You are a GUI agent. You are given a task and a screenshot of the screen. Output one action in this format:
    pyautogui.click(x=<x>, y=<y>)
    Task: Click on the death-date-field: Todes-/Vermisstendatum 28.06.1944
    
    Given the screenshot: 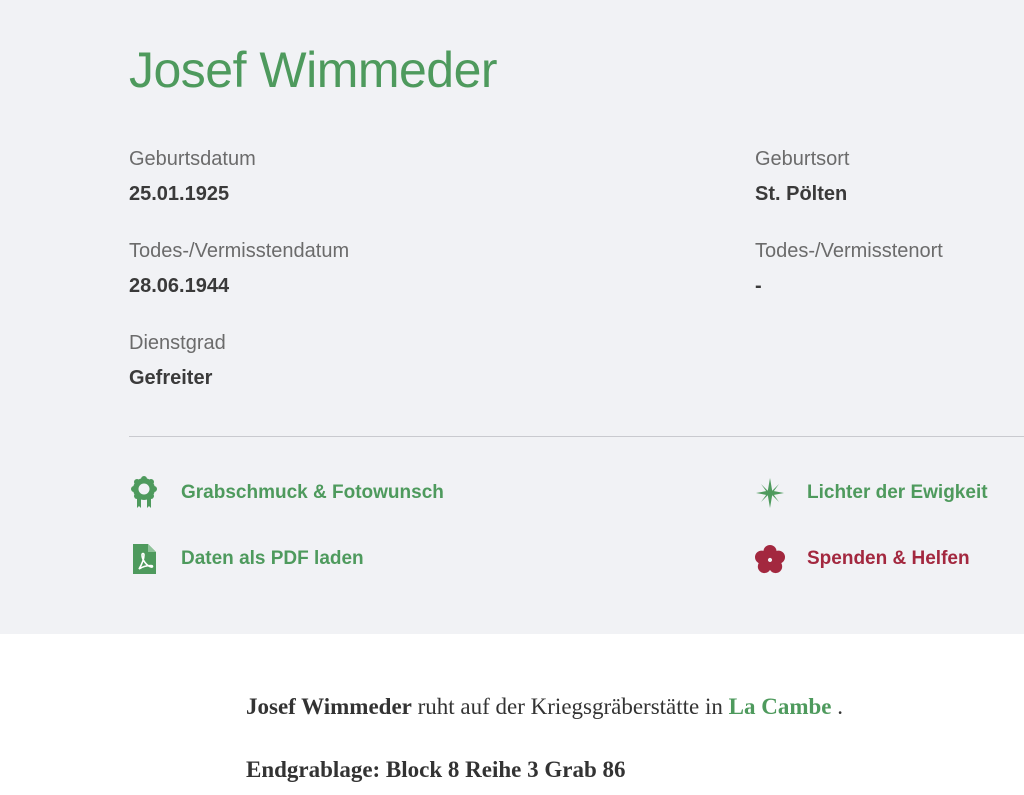 What is the action you would take?
    pyautogui.click(x=239, y=268)
    